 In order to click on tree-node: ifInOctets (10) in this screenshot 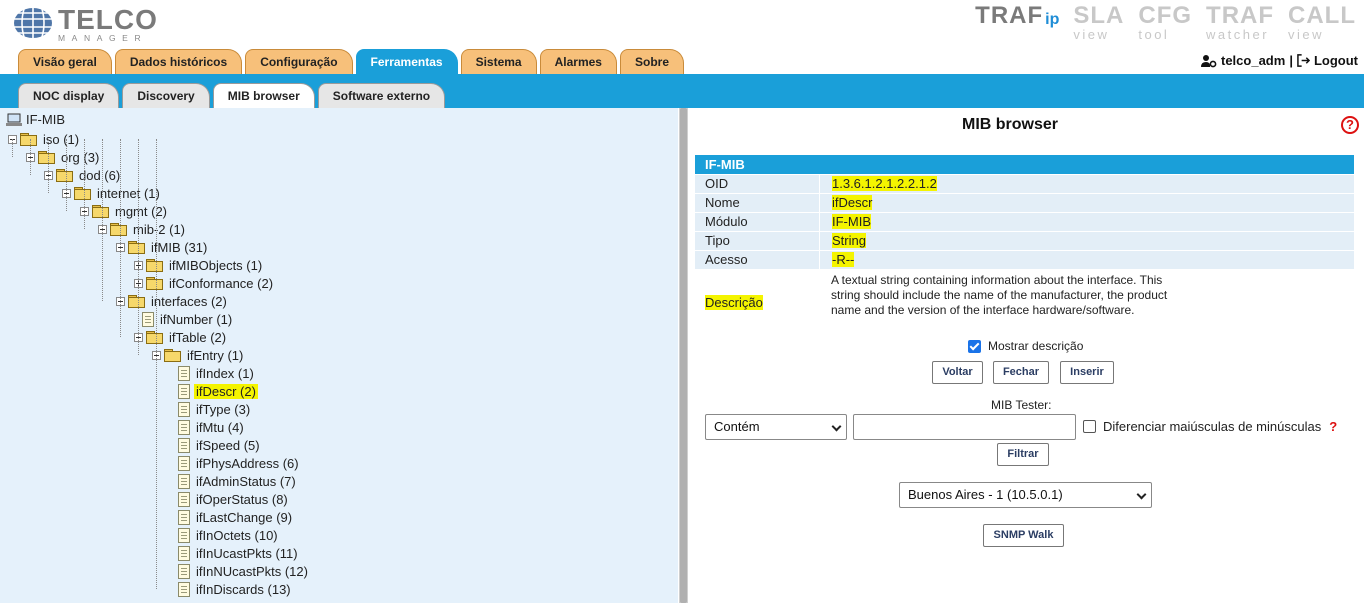, I will do `click(225, 535)`.